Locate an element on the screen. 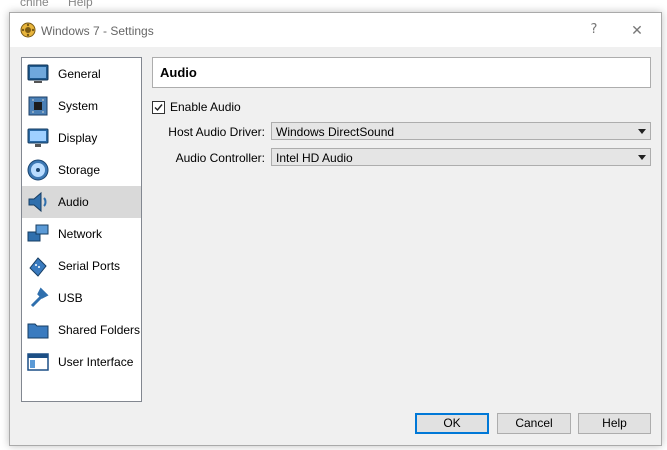 This screenshot has width=667, height=450. storage-icon is located at coordinates (38, 170).